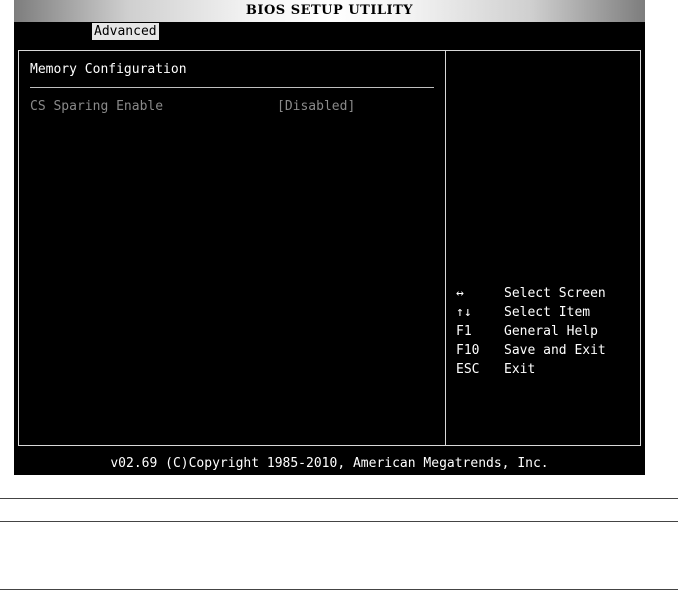 The image size is (678, 591). I want to click on help-desc: General Help, so click(551, 331).